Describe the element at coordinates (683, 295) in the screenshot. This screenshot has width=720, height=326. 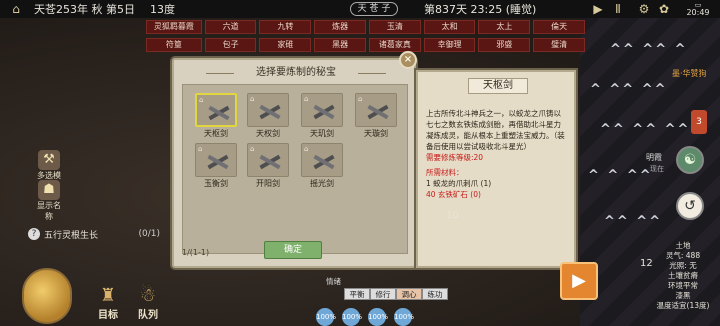
I see `tile-stat: 漆黑` at that location.